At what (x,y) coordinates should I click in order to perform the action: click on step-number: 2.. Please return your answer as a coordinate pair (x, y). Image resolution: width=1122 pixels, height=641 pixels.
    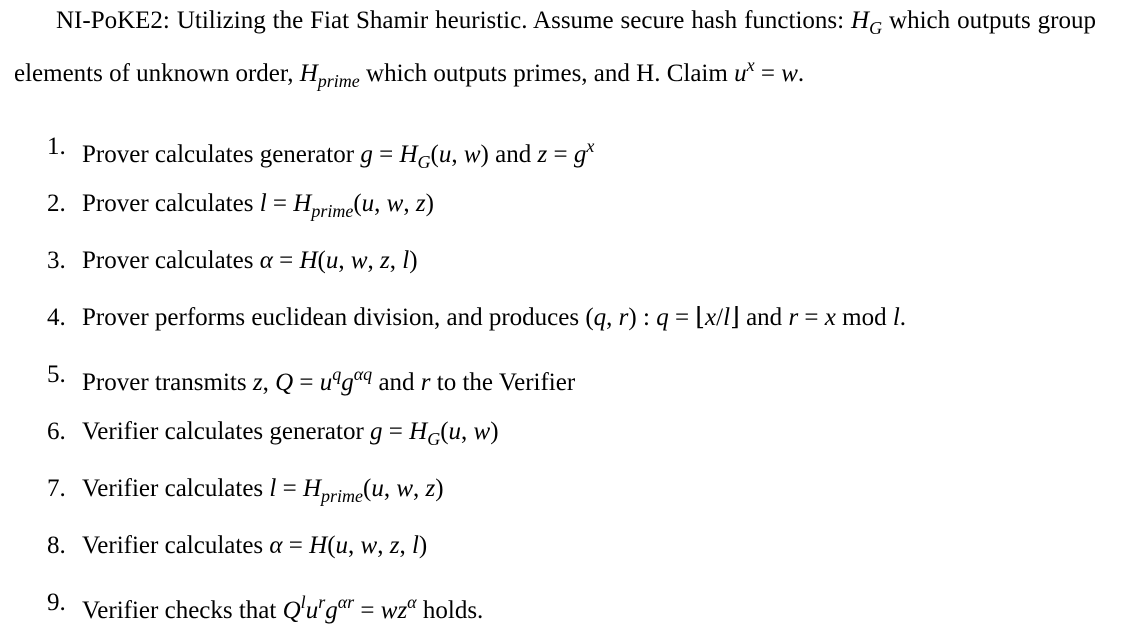
    Looking at the image, I should click on (56, 203).